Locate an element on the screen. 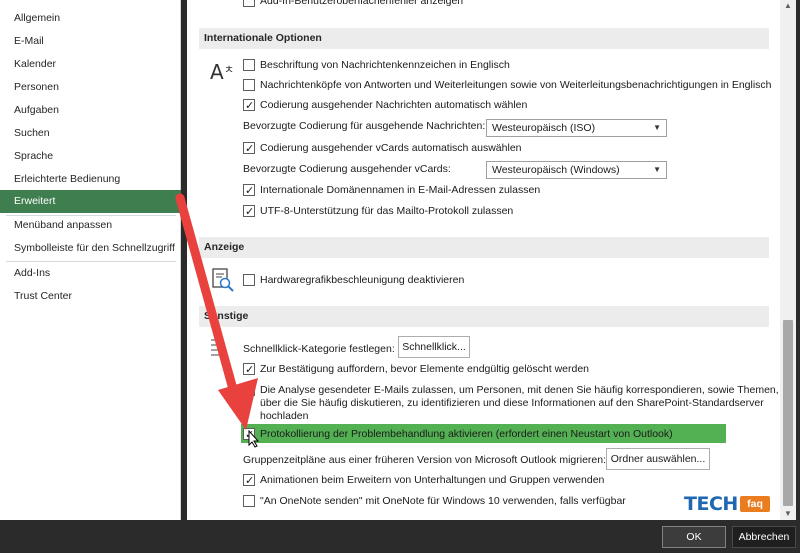 The image size is (800, 553). vcard-encoding-label: Bevorzugte Codierung ausgehender vCards: is located at coordinates (347, 169).